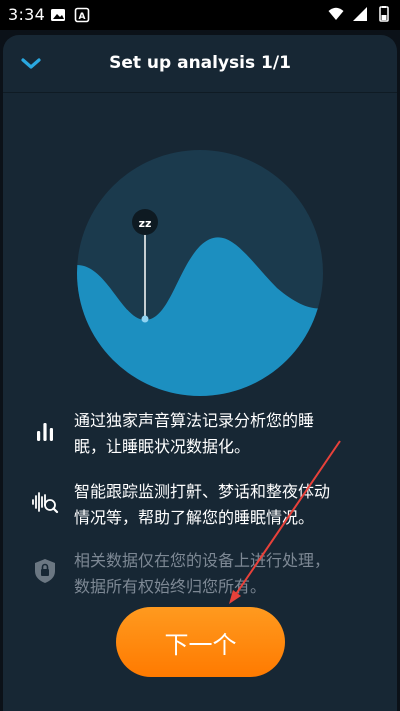 Image resolution: width=400 pixels, height=711 pixels. Describe the element at coordinates (145, 319) in the screenshot. I see `marker-dot` at that location.